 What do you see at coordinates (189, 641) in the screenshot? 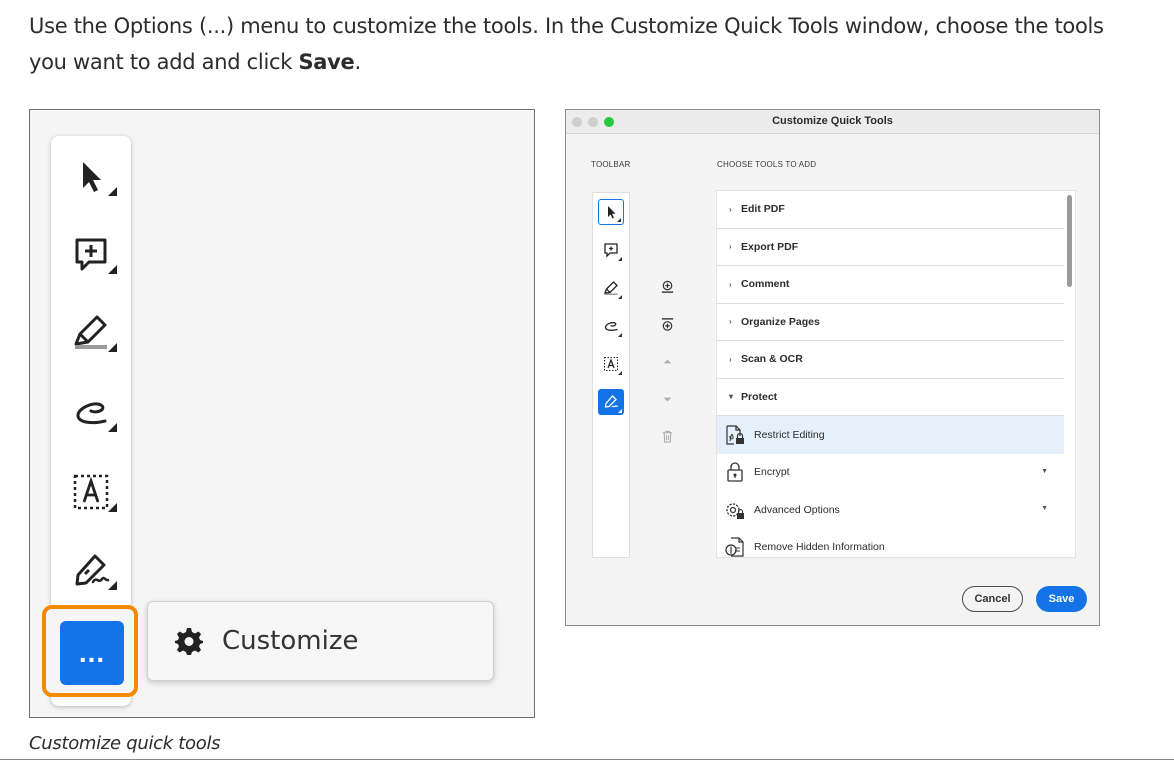
I see `gear-icon` at bounding box center [189, 641].